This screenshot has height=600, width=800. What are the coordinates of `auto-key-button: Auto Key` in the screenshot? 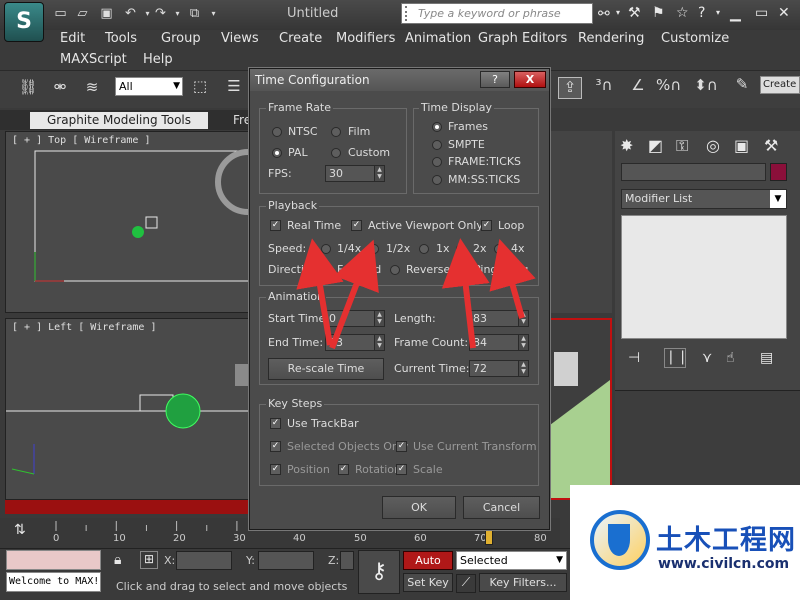 It's located at (428, 567).